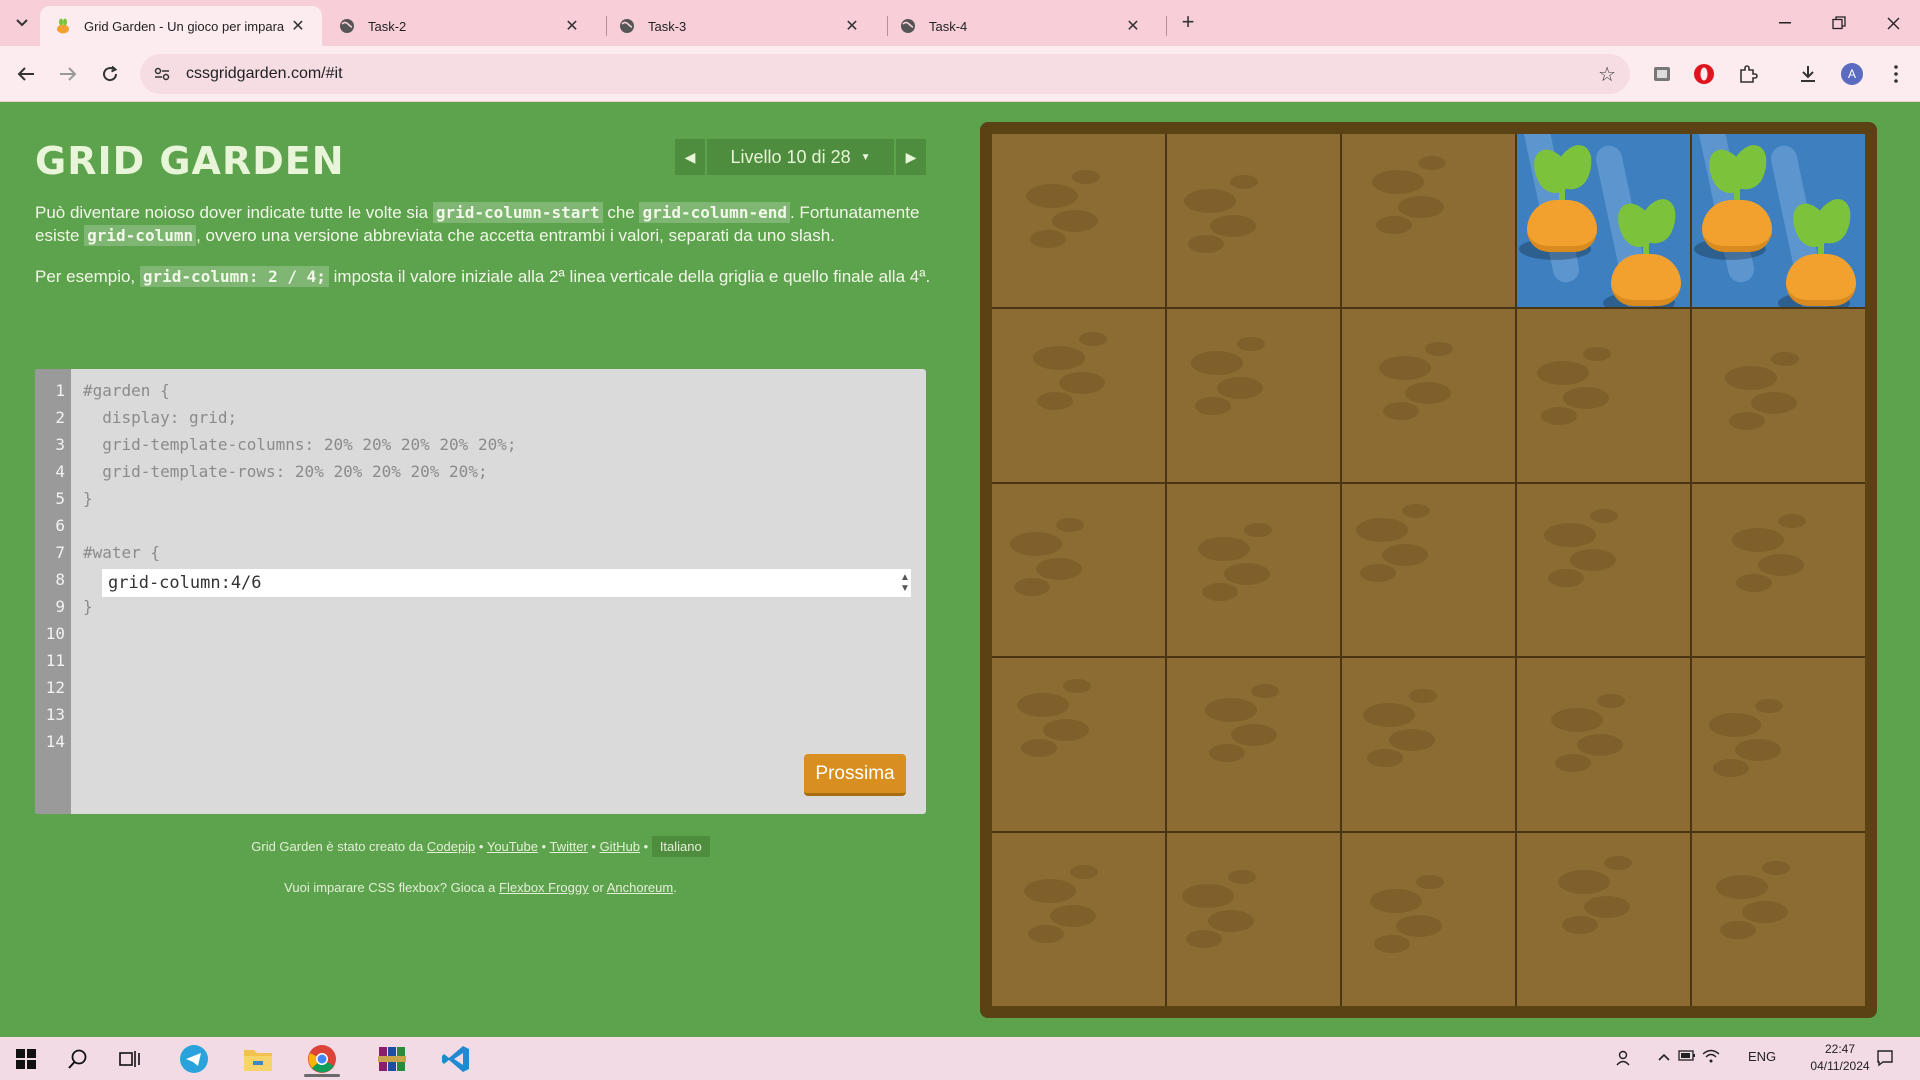 The height and width of the screenshot is (1080, 1920). What do you see at coordinates (544, 887) in the screenshot?
I see `flexbox-froggy-link: Flexbox Froggy` at bounding box center [544, 887].